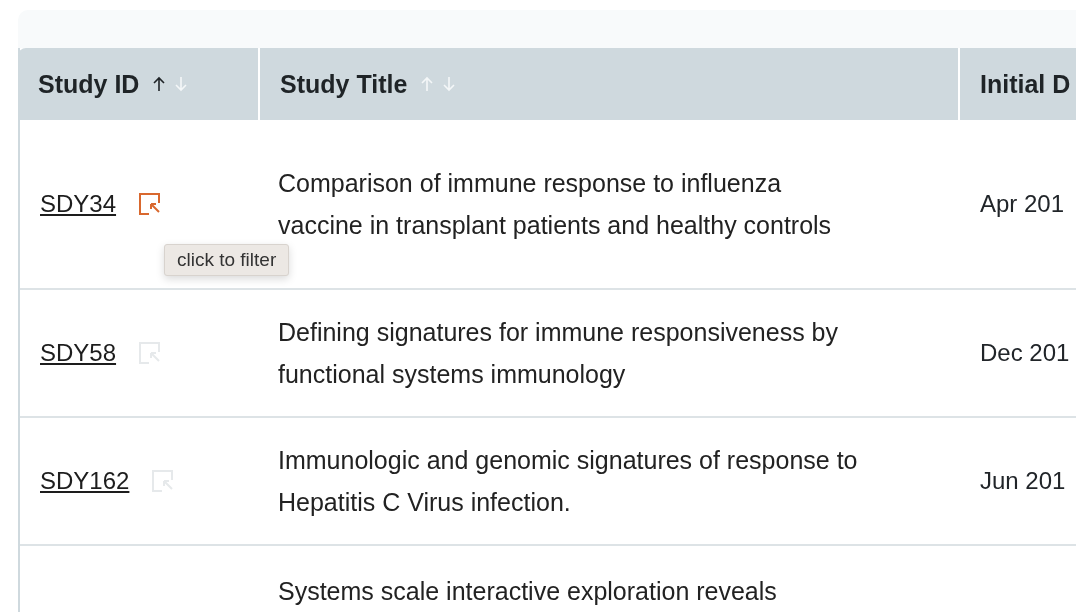 This screenshot has width=1076, height=612. Describe the element at coordinates (528, 591) in the screenshot. I see `study-title: Systems scale interactive exploration reveals` at that location.